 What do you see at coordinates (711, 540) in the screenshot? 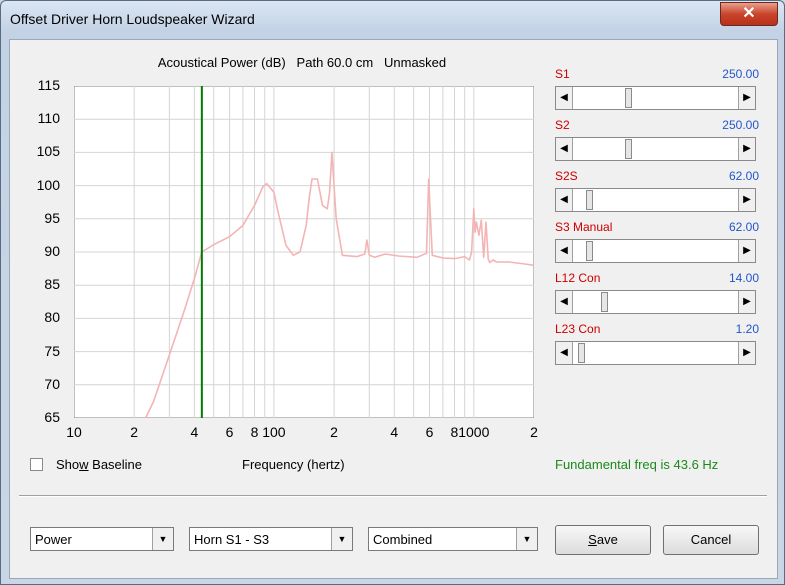
I see `cancel-button: Cancel` at bounding box center [711, 540].